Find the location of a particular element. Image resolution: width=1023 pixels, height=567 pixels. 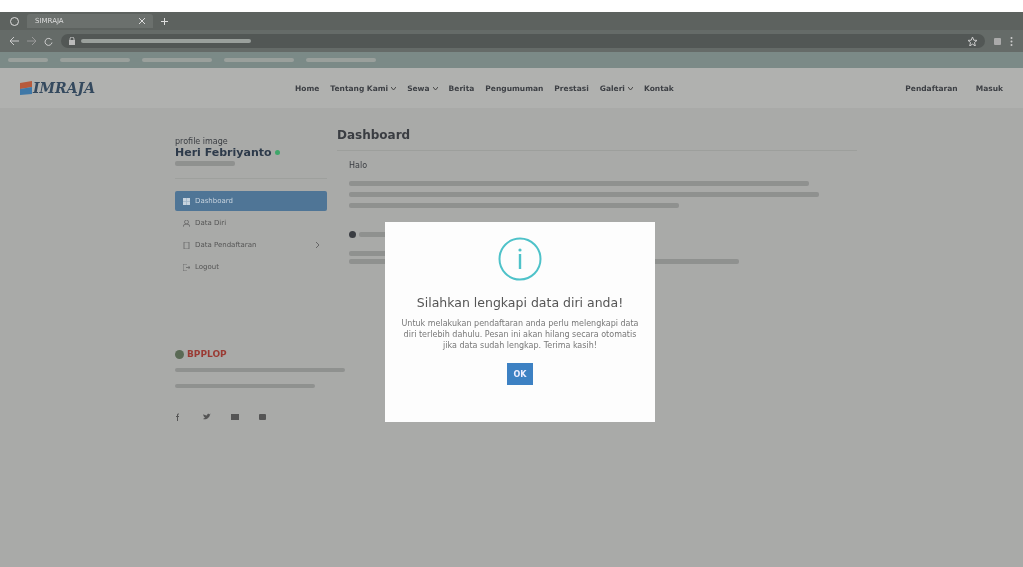

lock-icon is located at coordinates (72, 41).